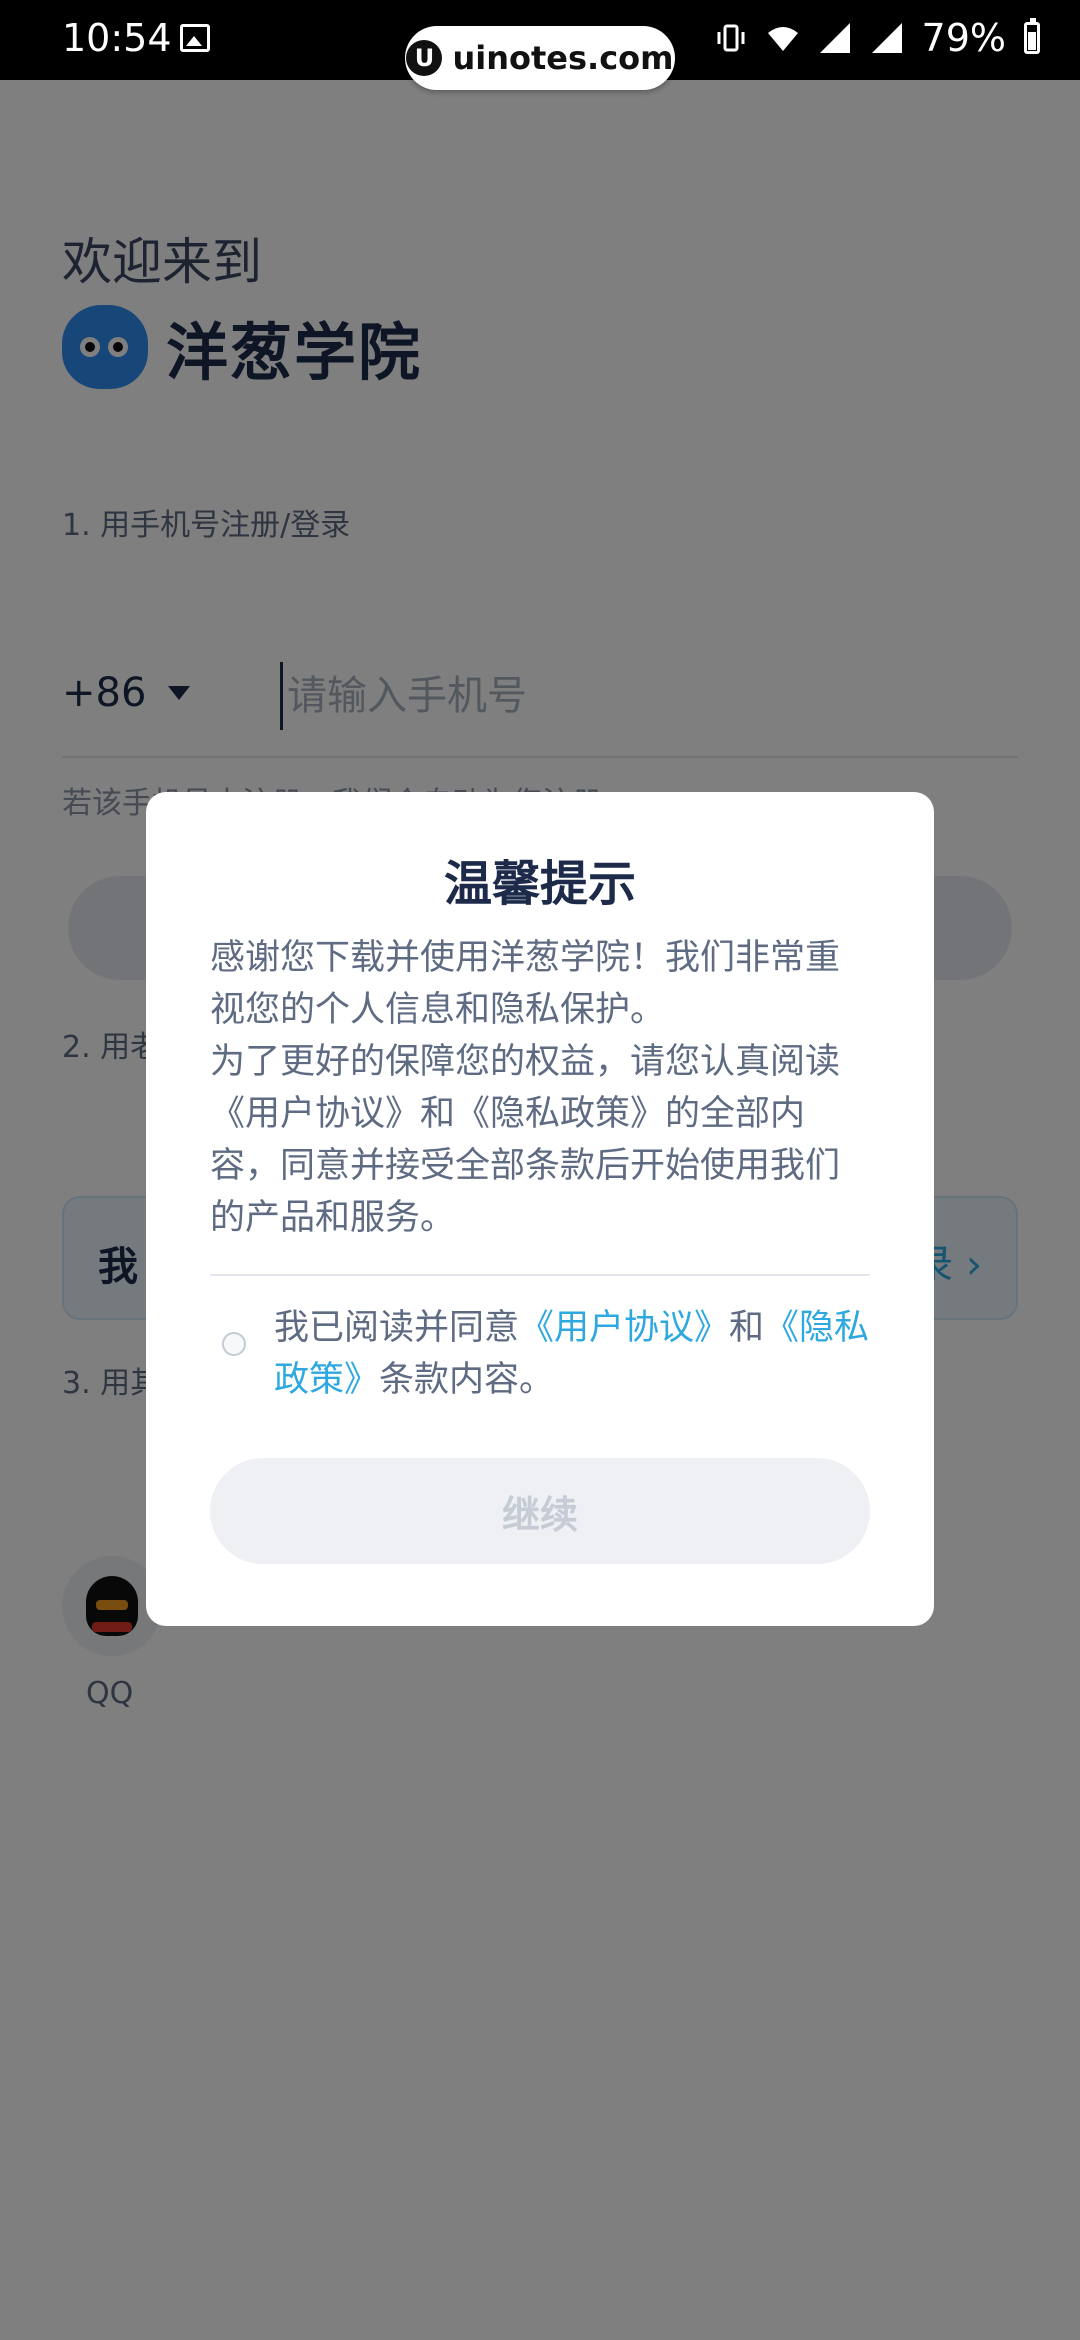 Image resolution: width=1080 pixels, height=2340 pixels. Describe the element at coordinates (117, 38) in the screenshot. I see `status-time: 10:54` at that location.